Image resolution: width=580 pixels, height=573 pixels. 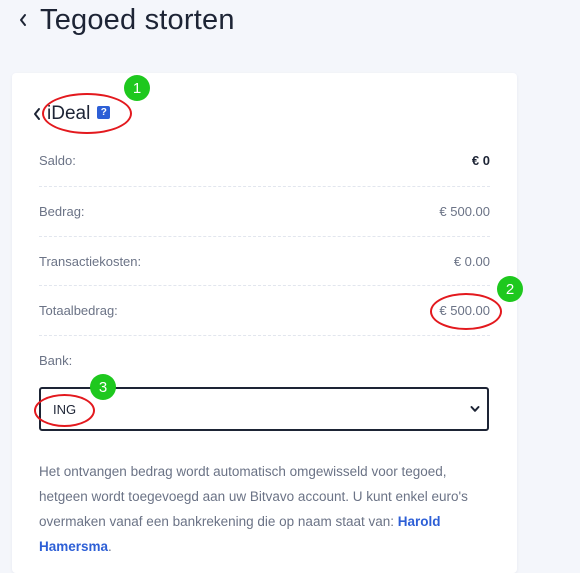 What do you see at coordinates (57, 160) in the screenshot?
I see `summary-label: Saldo:` at bounding box center [57, 160].